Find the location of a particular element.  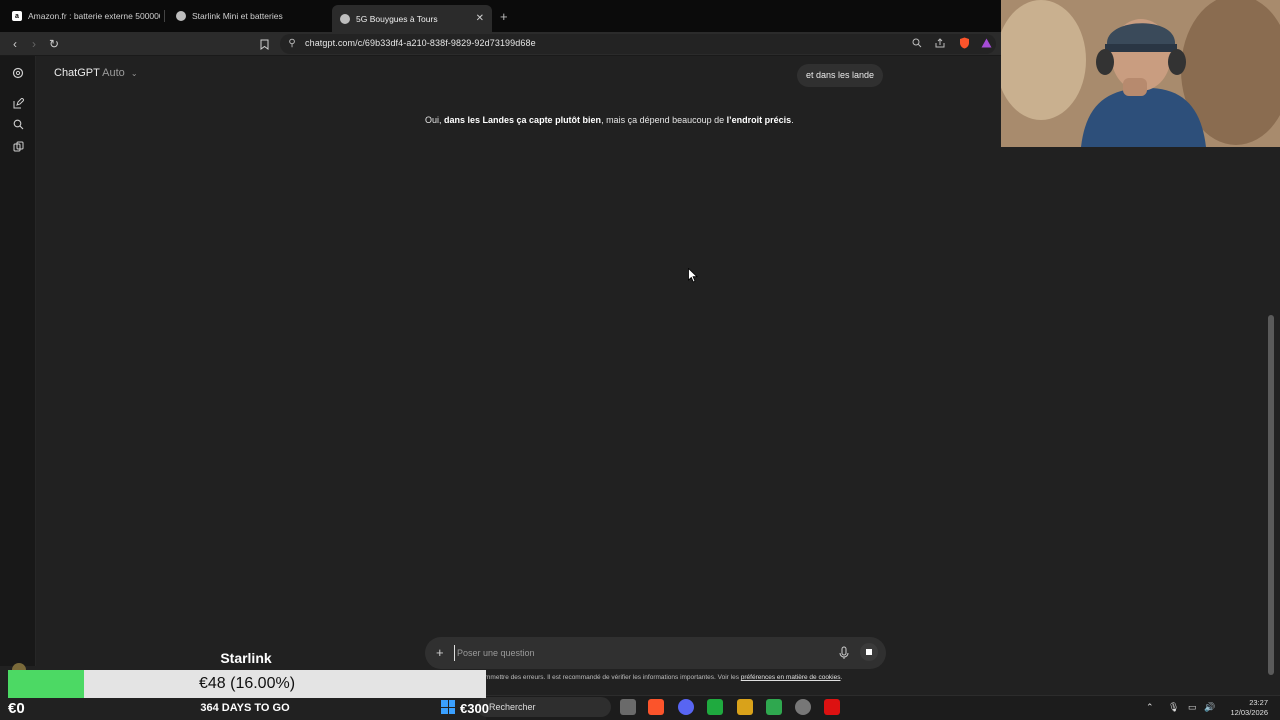

bookmark-icon is located at coordinates (264, 44).